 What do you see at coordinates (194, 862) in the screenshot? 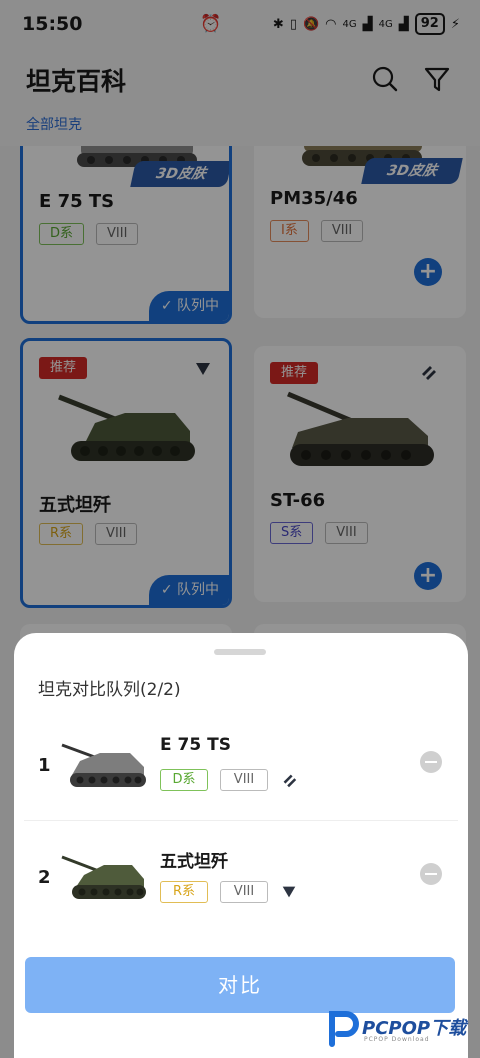
I see `queue-tank-name: 五式坦歼` at bounding box center [194, 862].